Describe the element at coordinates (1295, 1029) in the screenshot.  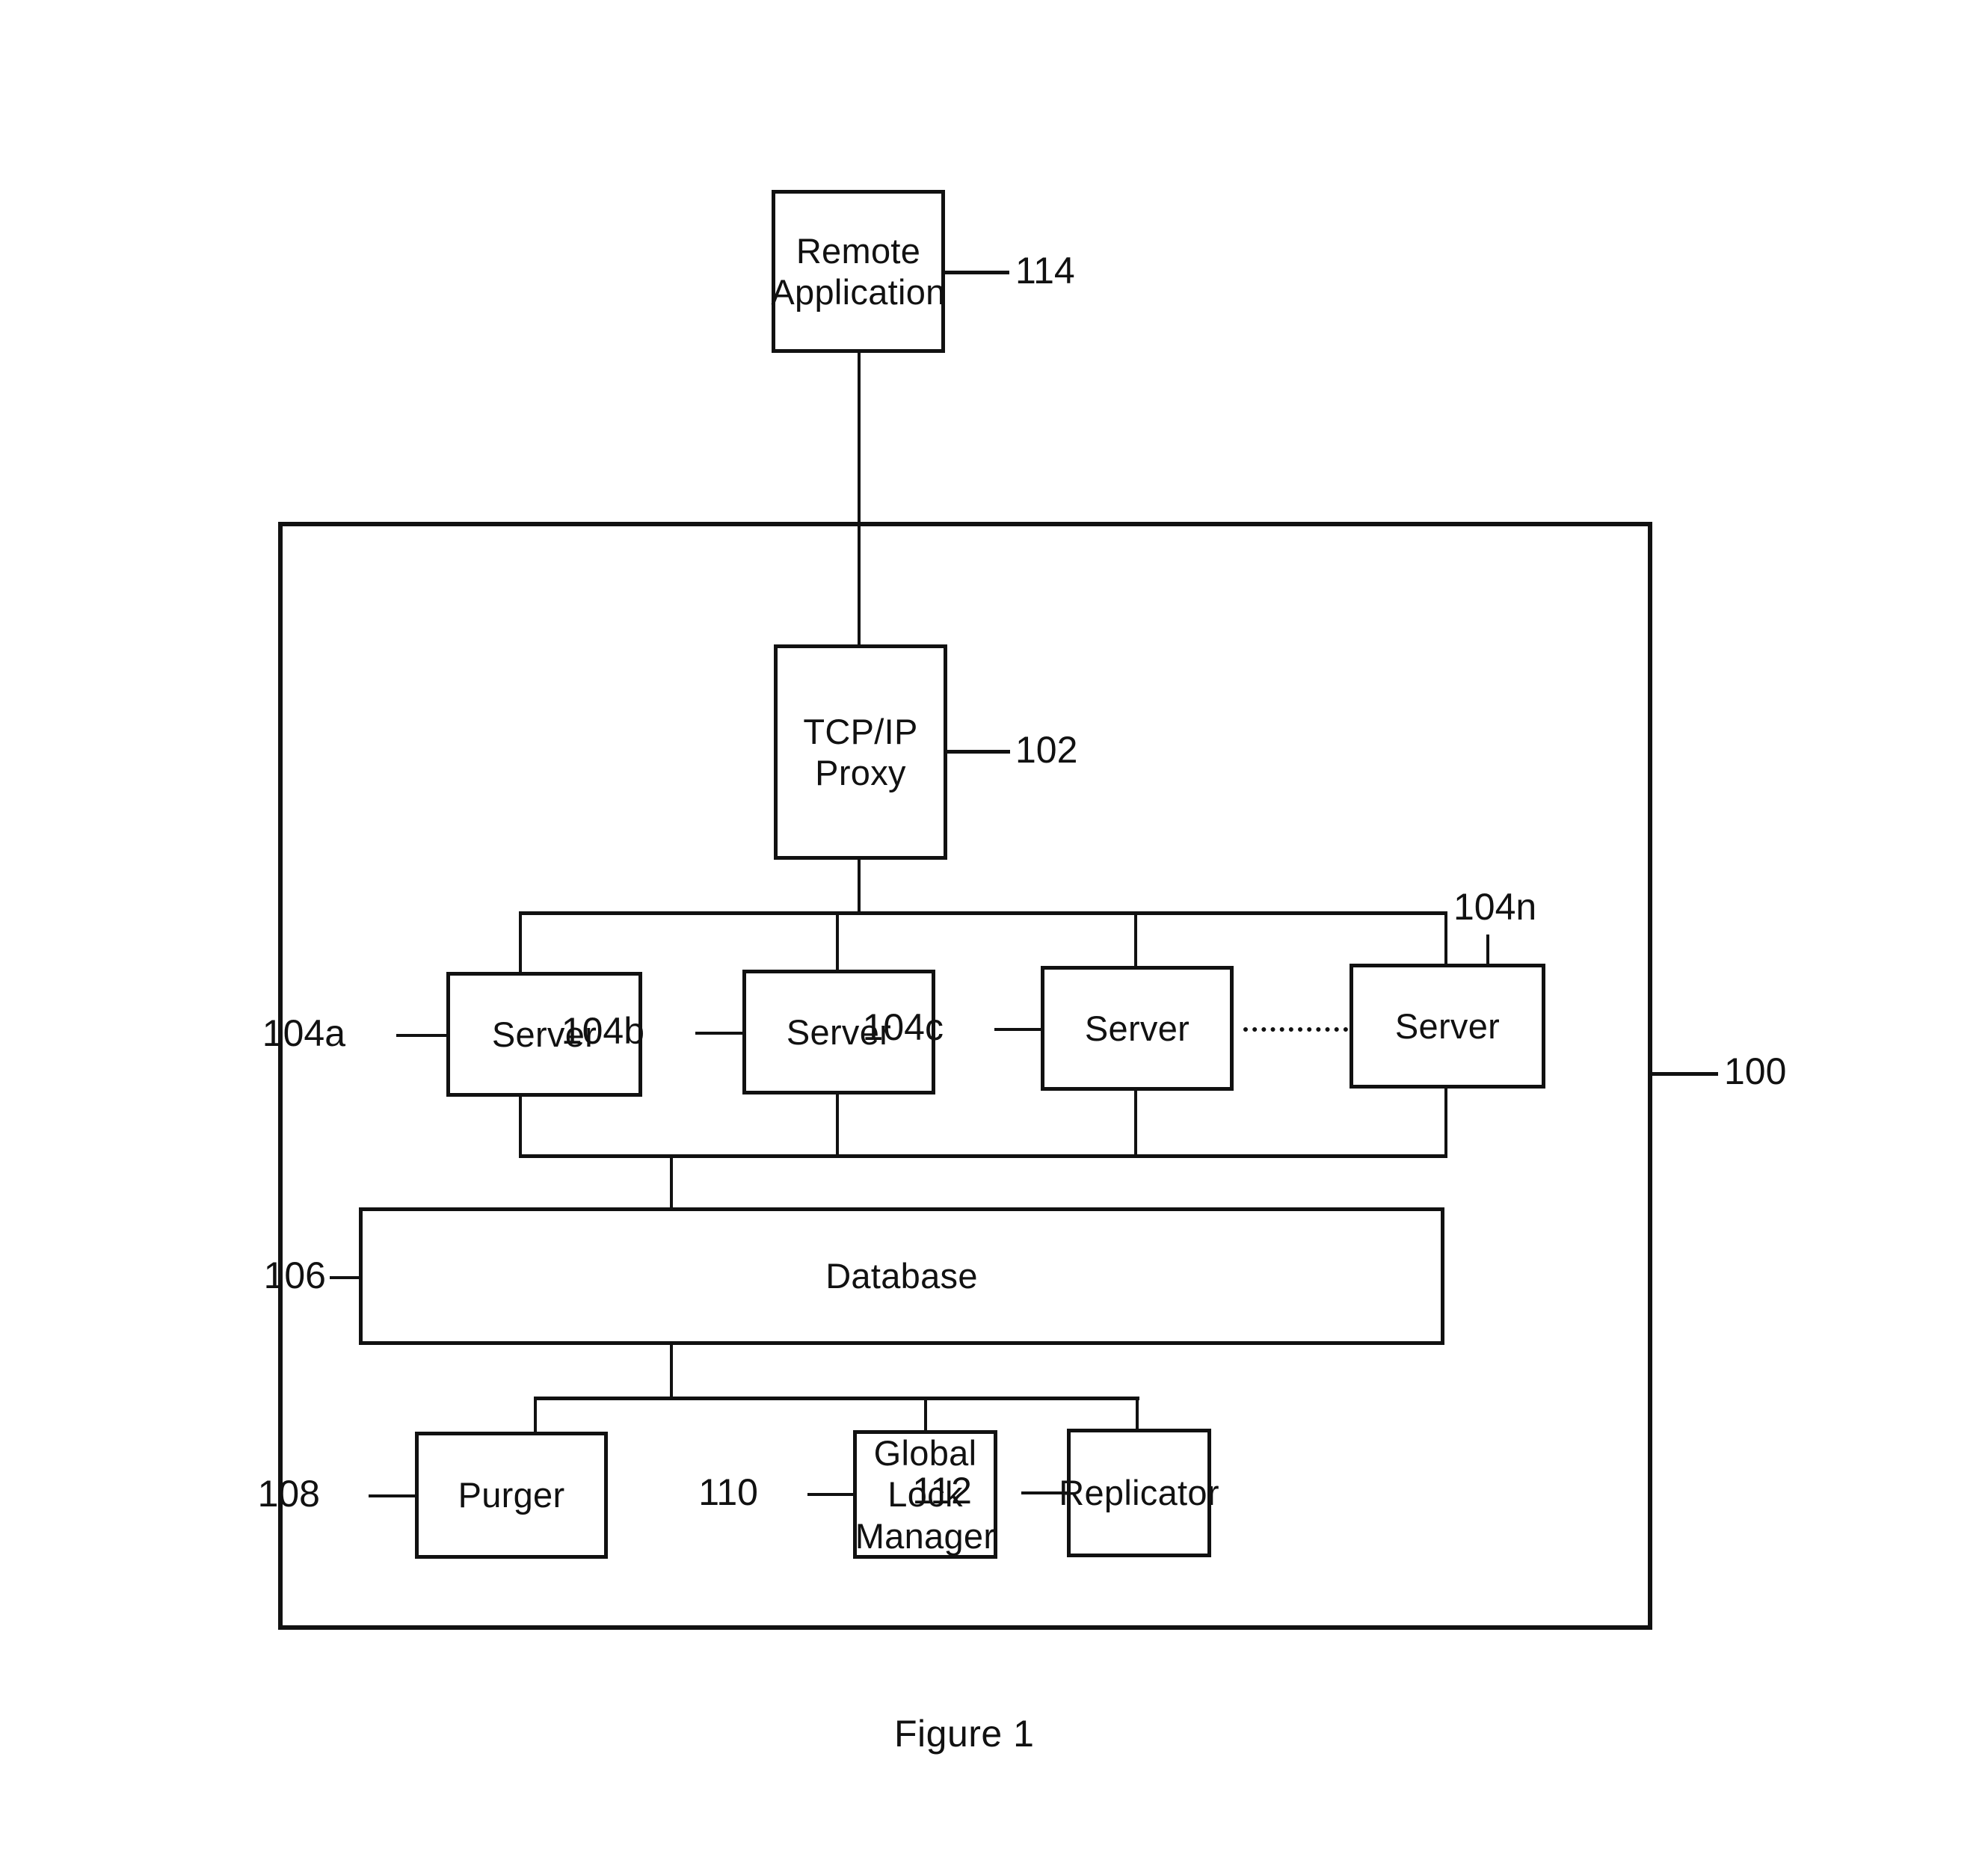
I see `server-ellipsis-connector` at that location.